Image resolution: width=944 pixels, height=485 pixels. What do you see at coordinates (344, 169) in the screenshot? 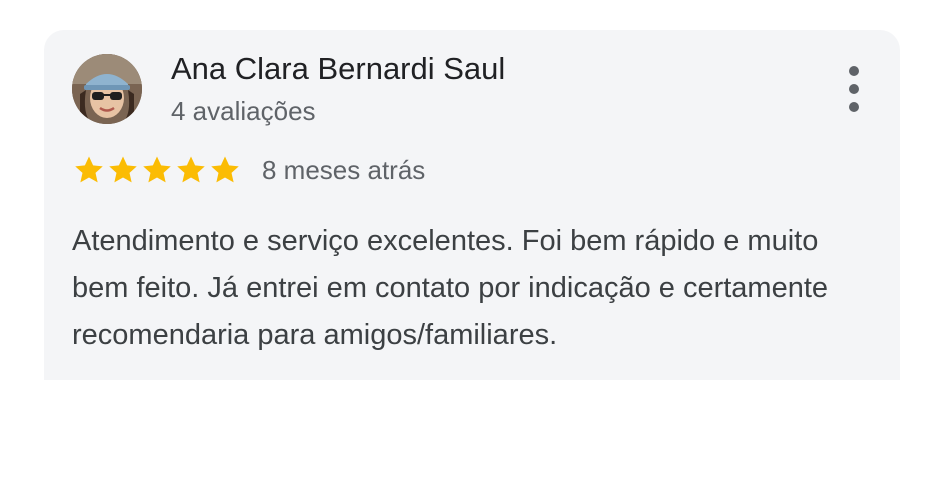
I see `review-time: 8 meses atrás` at bounding box center [344, 169].